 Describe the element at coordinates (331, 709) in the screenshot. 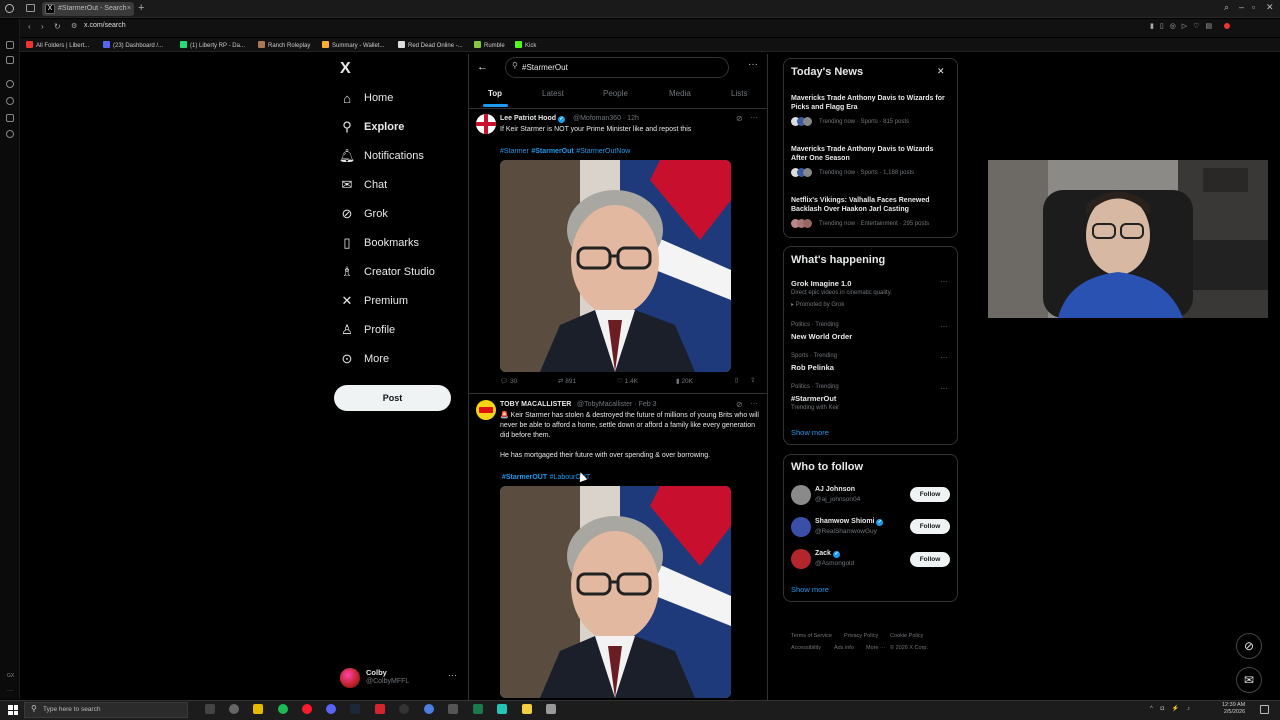

I see `discord-icon` at that location.